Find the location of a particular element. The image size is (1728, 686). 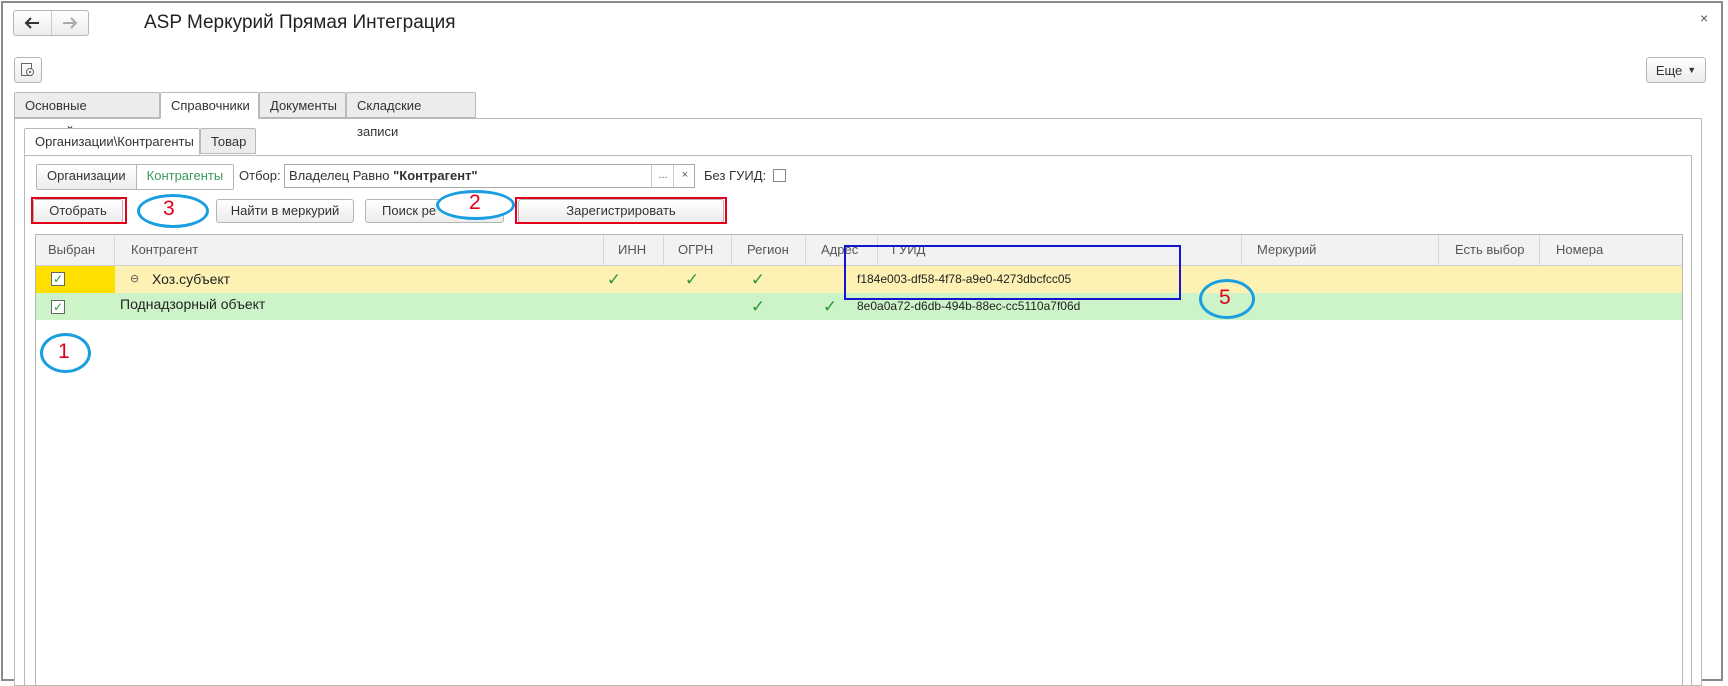

more-button: Еще ▼ is located at coordinates (1676, 70).